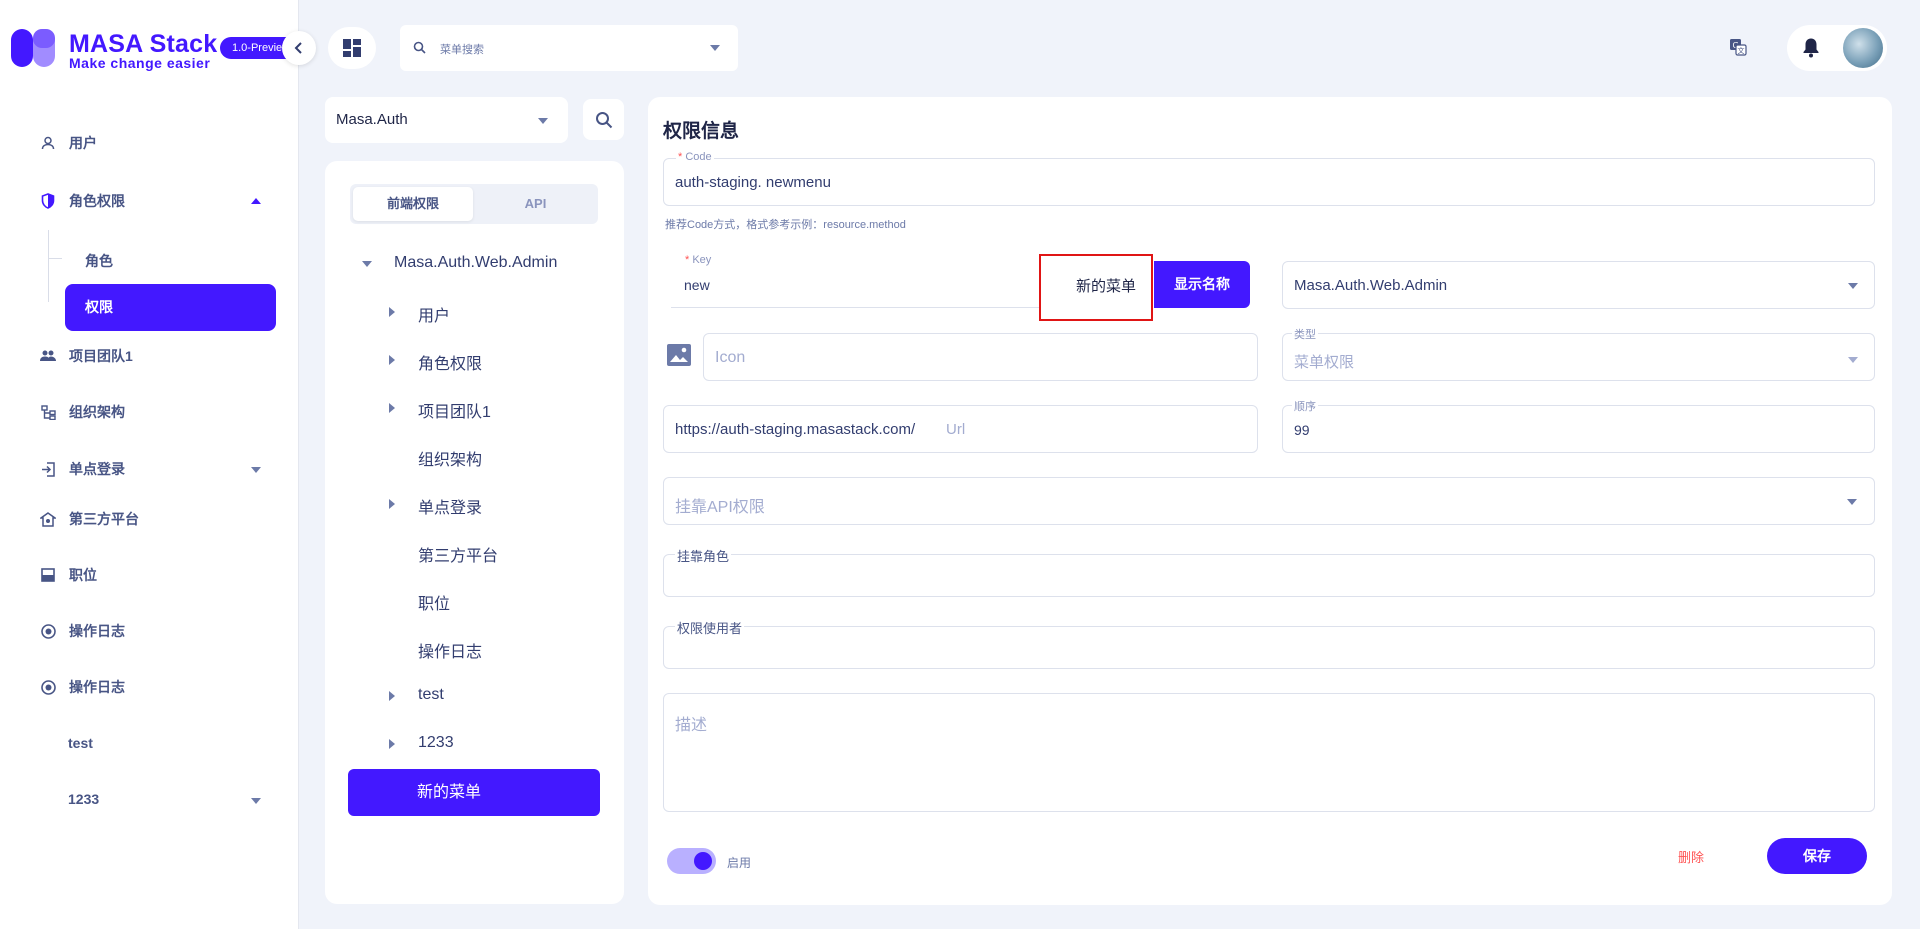 The image size is (1920, 929). I want to click on form-title: 权限信息, so click(701, 131).